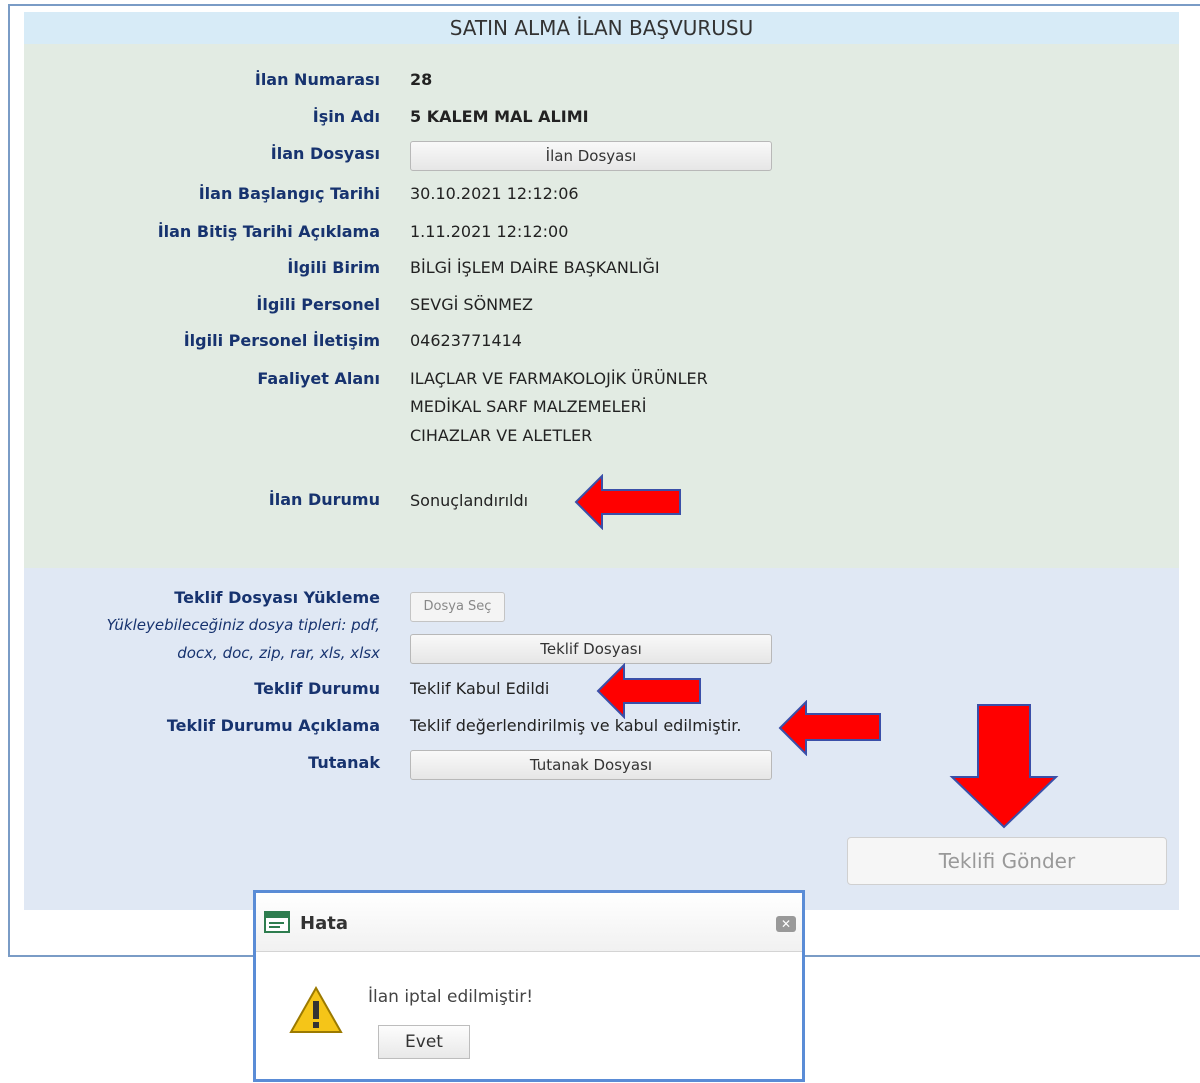 The width and height of the screenshot is (1200, 1083). I want to click on tutanak-dosyasi-button: Tutanak Dosyası, so click(591, 765).